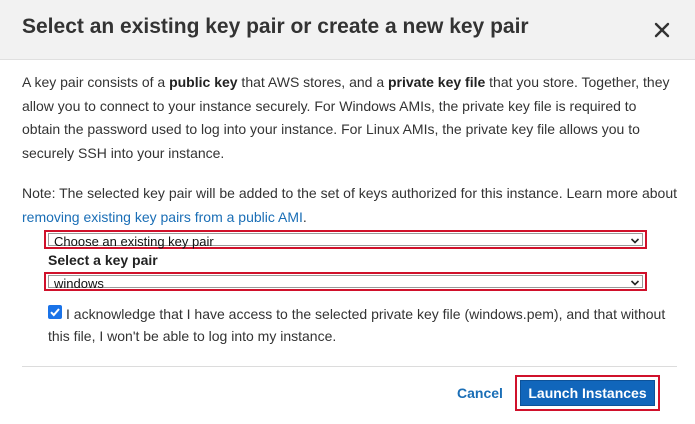  Describe the element at coordinates (349, 366) in the screenshot. I see `footer-divider` at that location.